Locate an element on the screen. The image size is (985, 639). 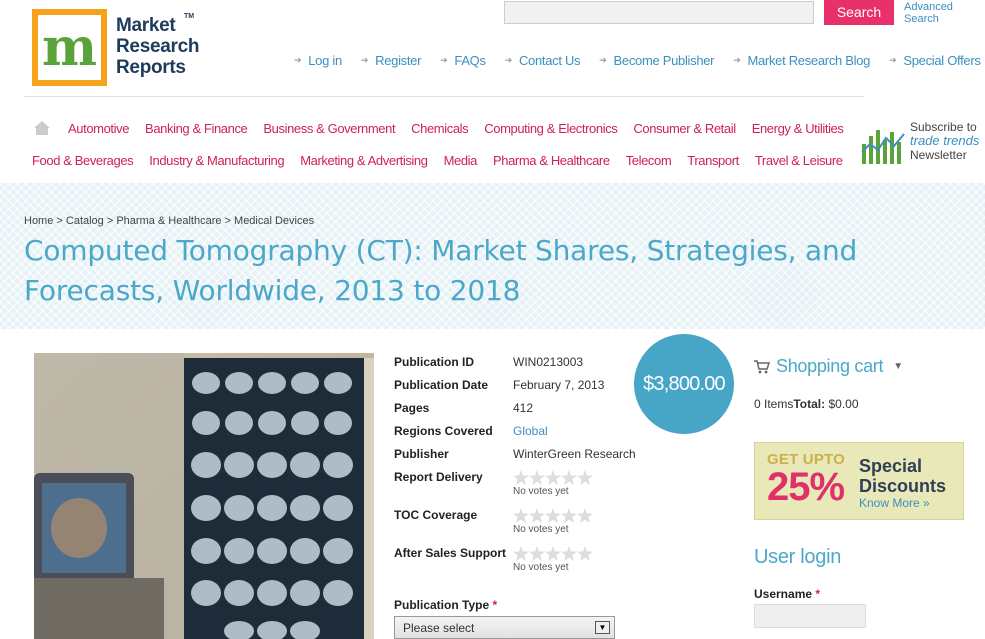
search-input is located at coordinates (659, 12).